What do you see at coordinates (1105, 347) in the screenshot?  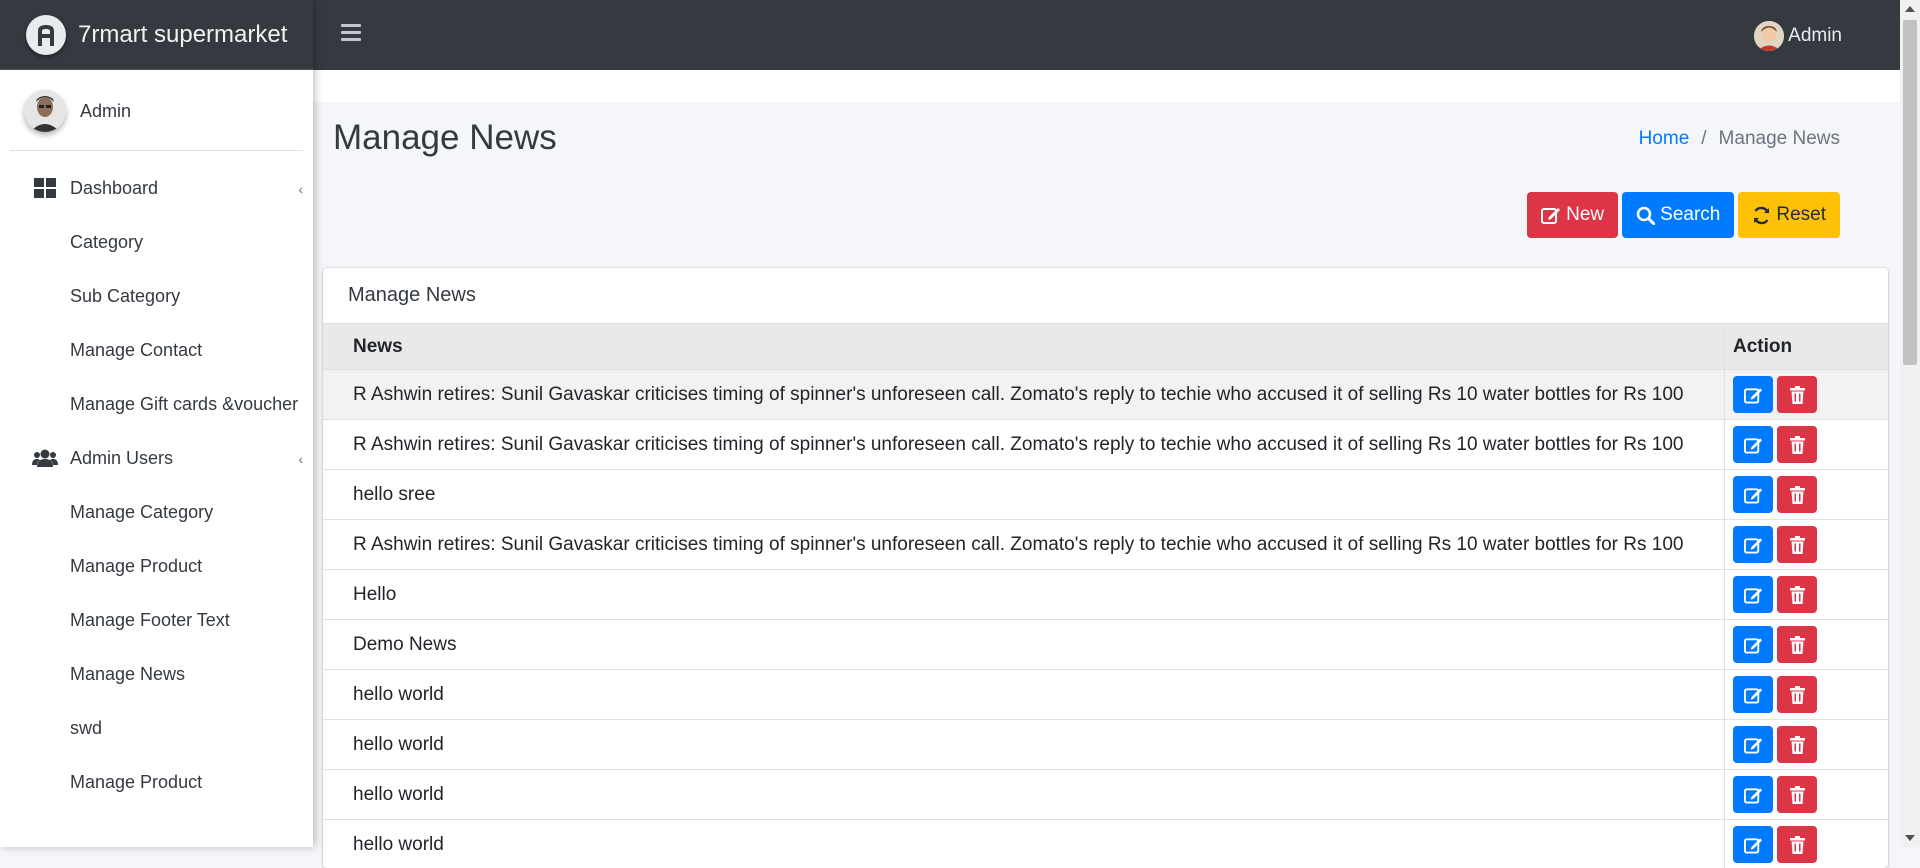 I see `table-header-row: News Action` at bounding box center [1105, 347].